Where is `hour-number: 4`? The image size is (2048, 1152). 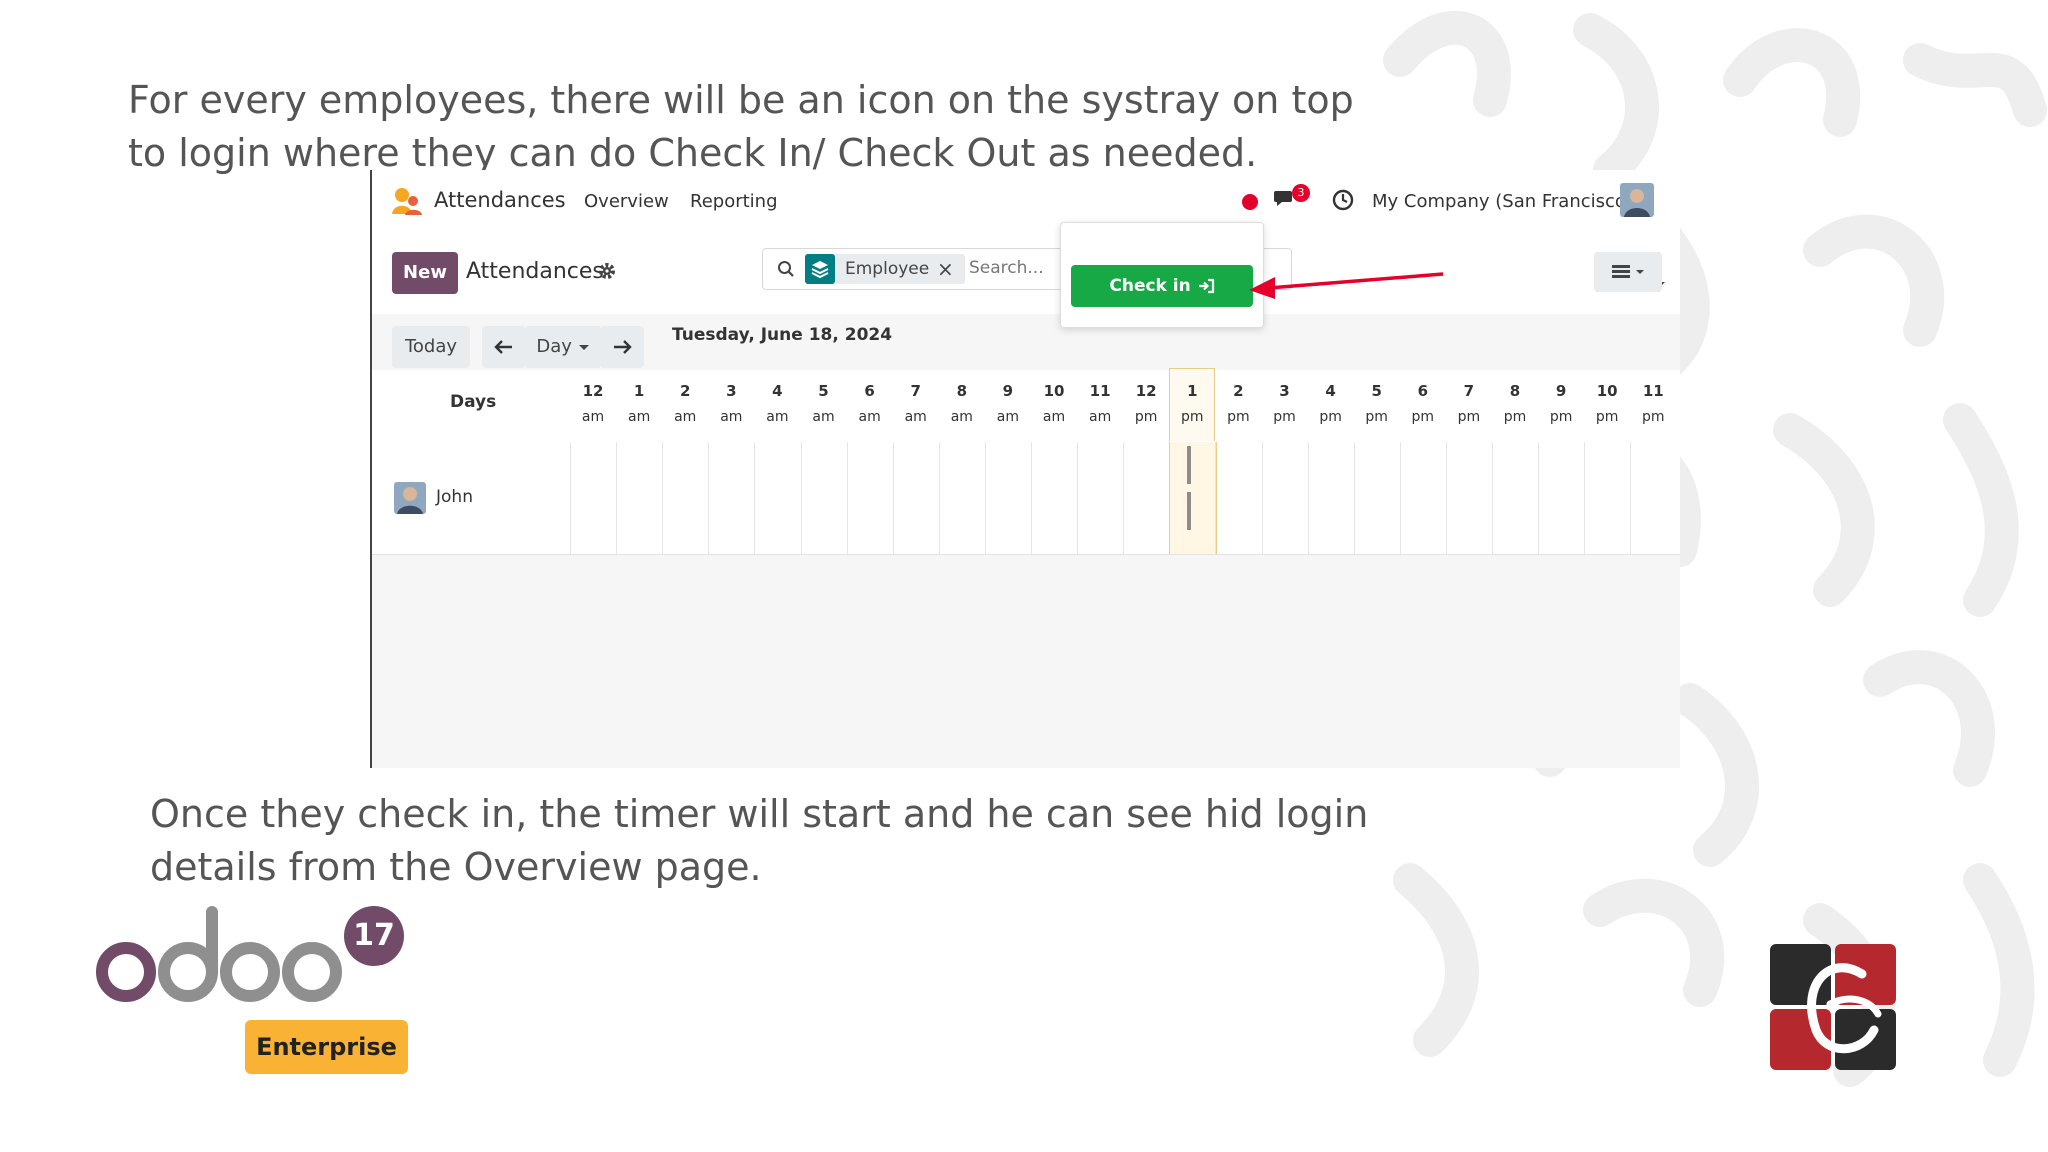 hour-number: 4 is located at coordinates (777, 391).